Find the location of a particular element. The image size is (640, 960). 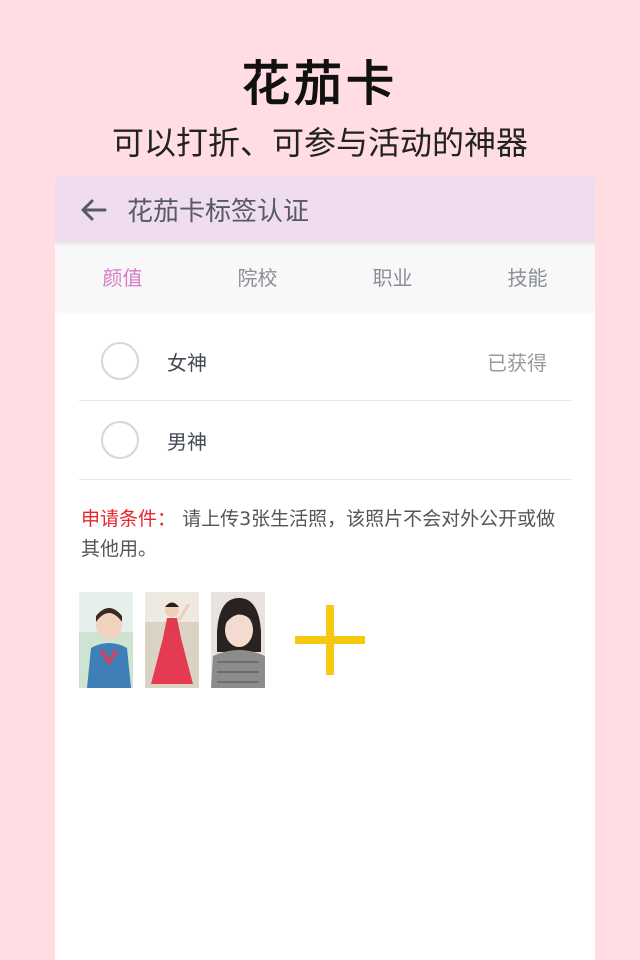

tag-label: 女神 is located at coordinates (187, 362).